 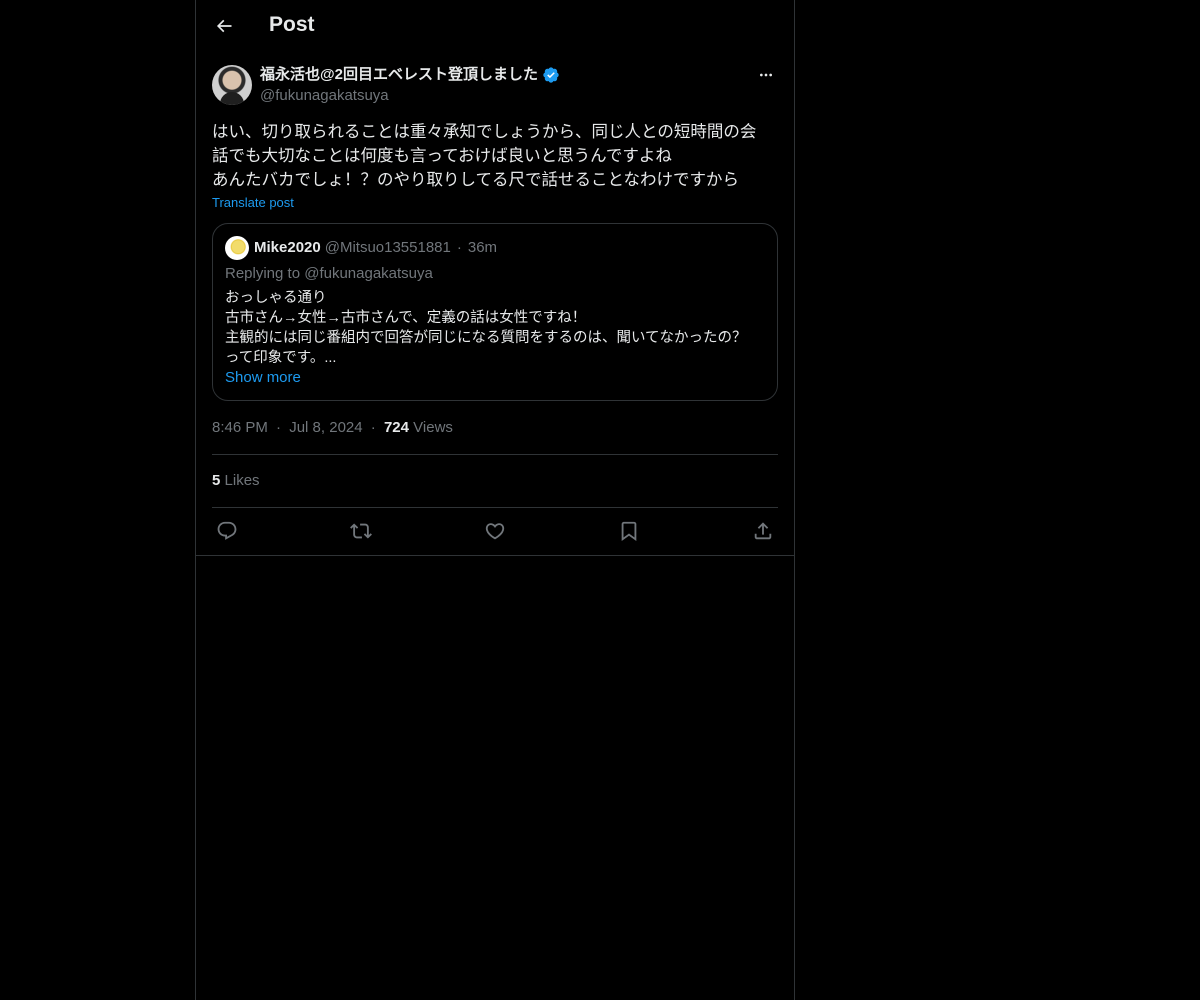 I want to click on post-text-line: はい、切り取られることは重々承知でしょうから、同じ人との短時間の会, so click(x=484, y=132).